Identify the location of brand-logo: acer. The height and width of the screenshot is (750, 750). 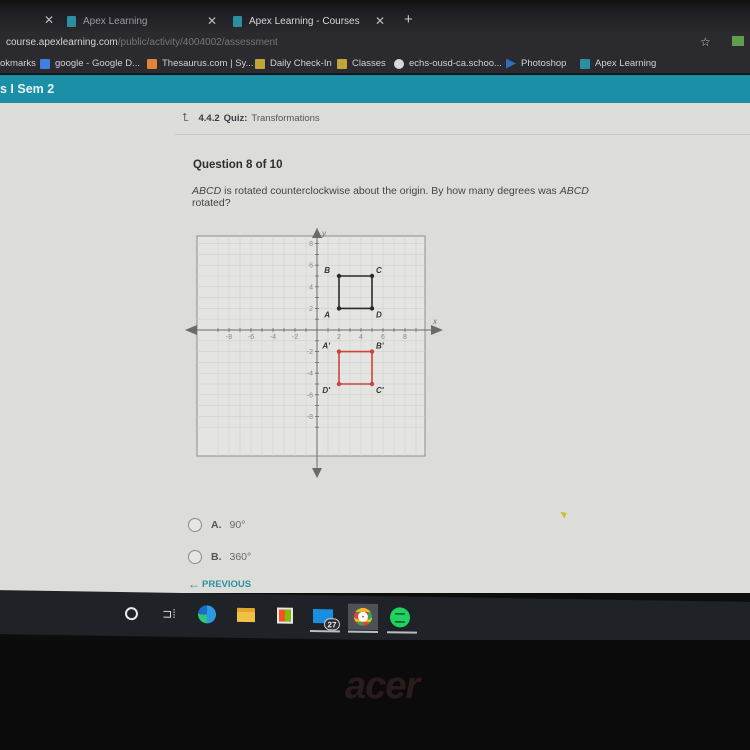
(382, 686).